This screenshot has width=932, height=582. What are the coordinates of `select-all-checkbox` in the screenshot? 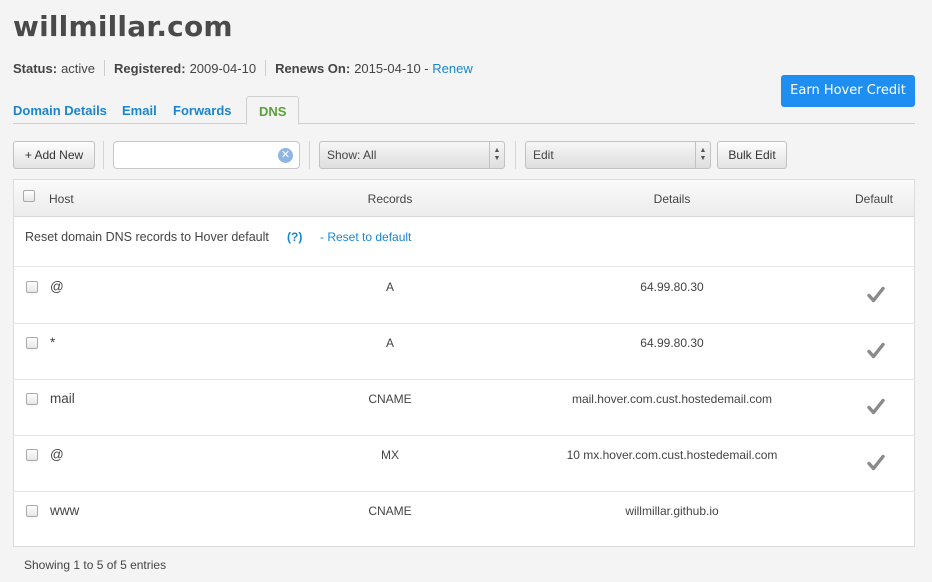 It's located at (29, 196).